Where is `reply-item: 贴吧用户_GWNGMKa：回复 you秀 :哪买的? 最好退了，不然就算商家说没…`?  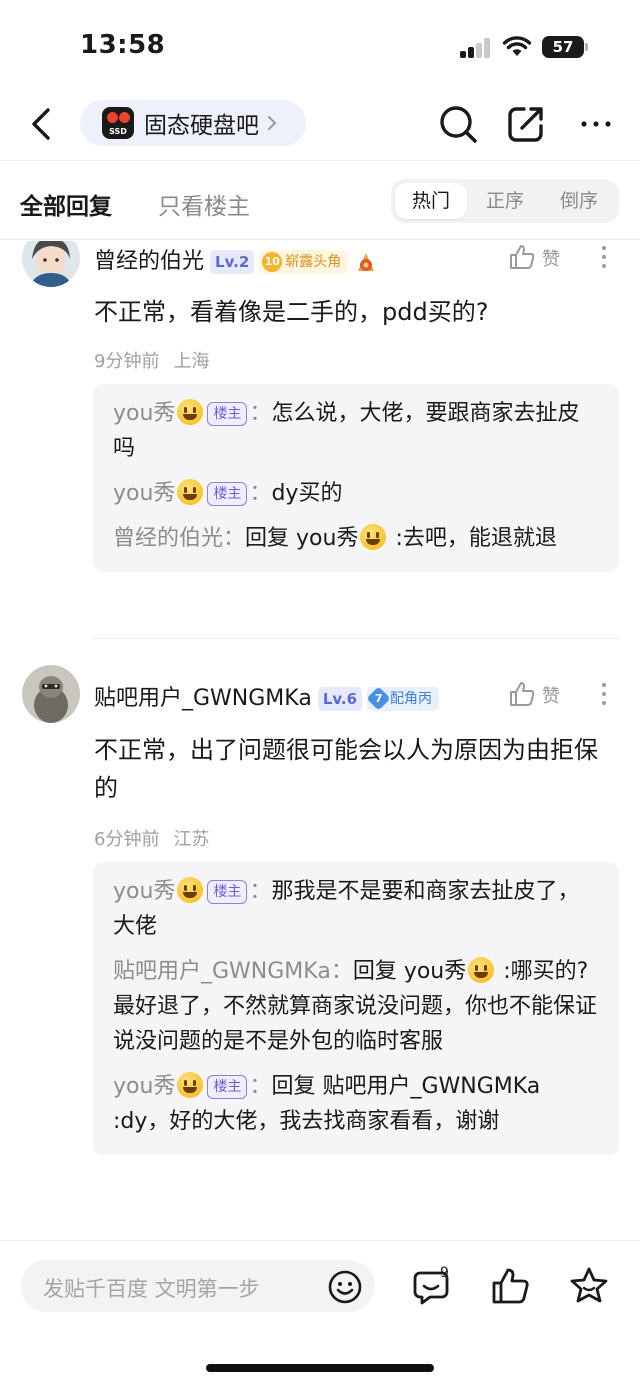
reply-item: 贴吧用户_GWNGMKa：回复 you秀 :哪买的? 最好退了，不然就算商家说没… is located at coordinates (356, 1006).